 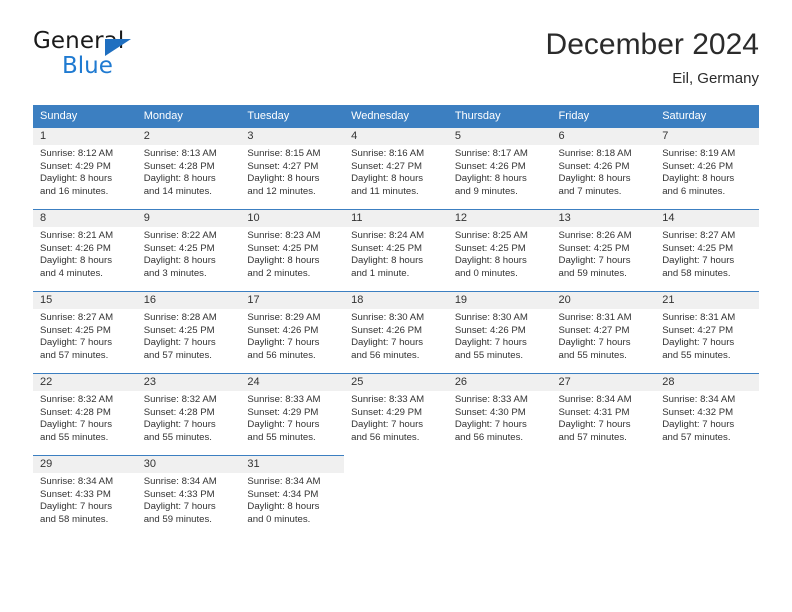 What do you see at coordinates (85, 300) in the screenshot?
I see `day-number: 15` at bounding box center [85, 300].